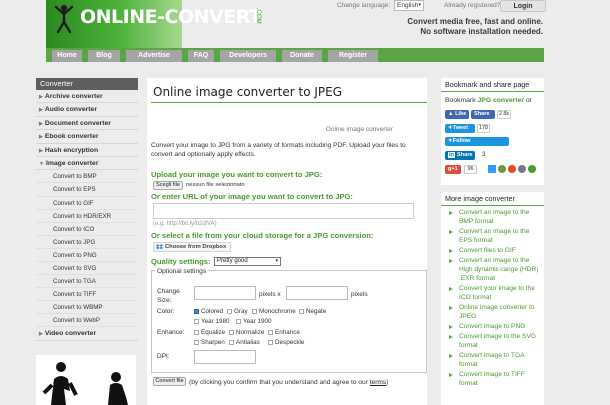 This screenshot has height=405, width=610. I want to click on stumbleupon-icon, so click(512, 169).